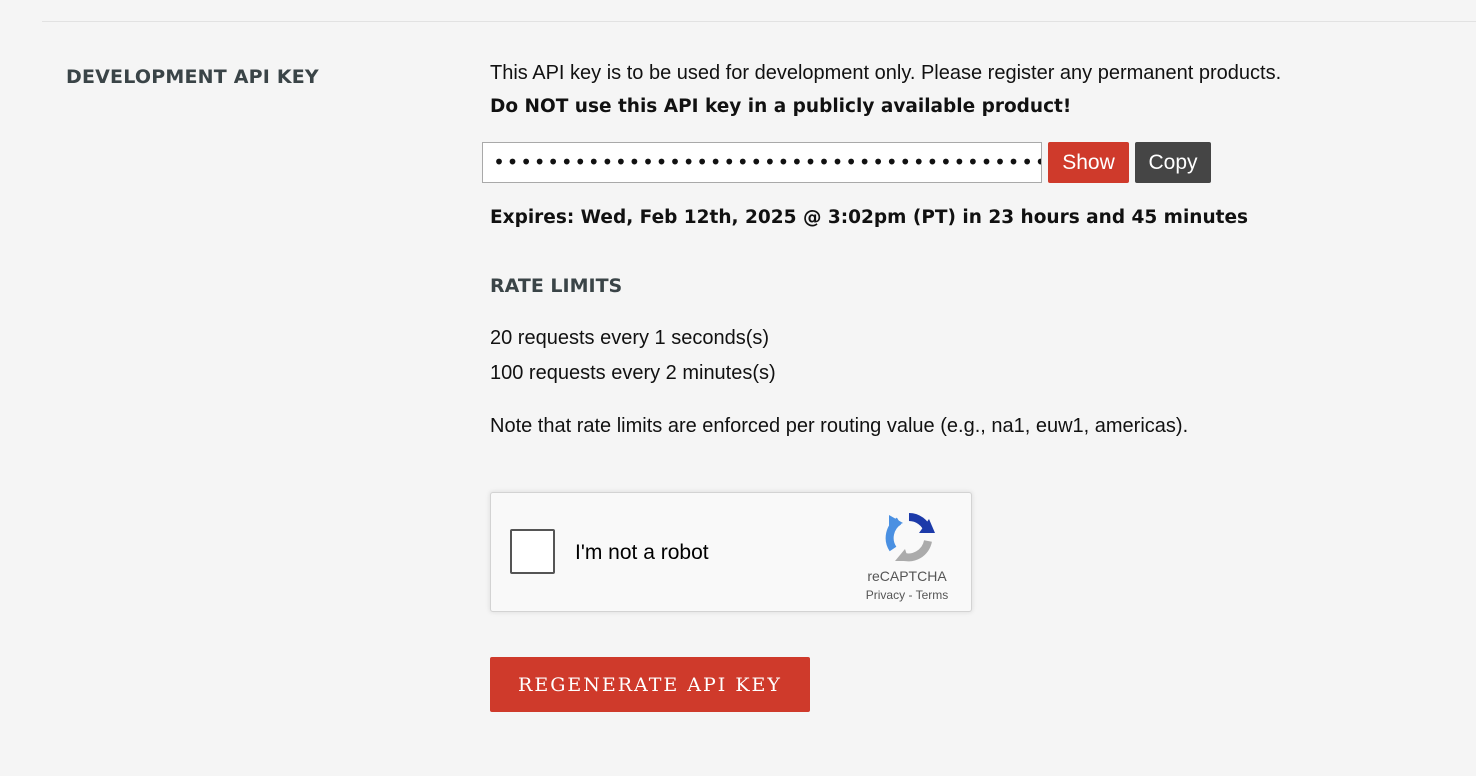  What do you see at coordinates (556, 286) in the screenshot?
I see `rate-limits-heading: RATE LIMITS` at bounding box center [556, 286].